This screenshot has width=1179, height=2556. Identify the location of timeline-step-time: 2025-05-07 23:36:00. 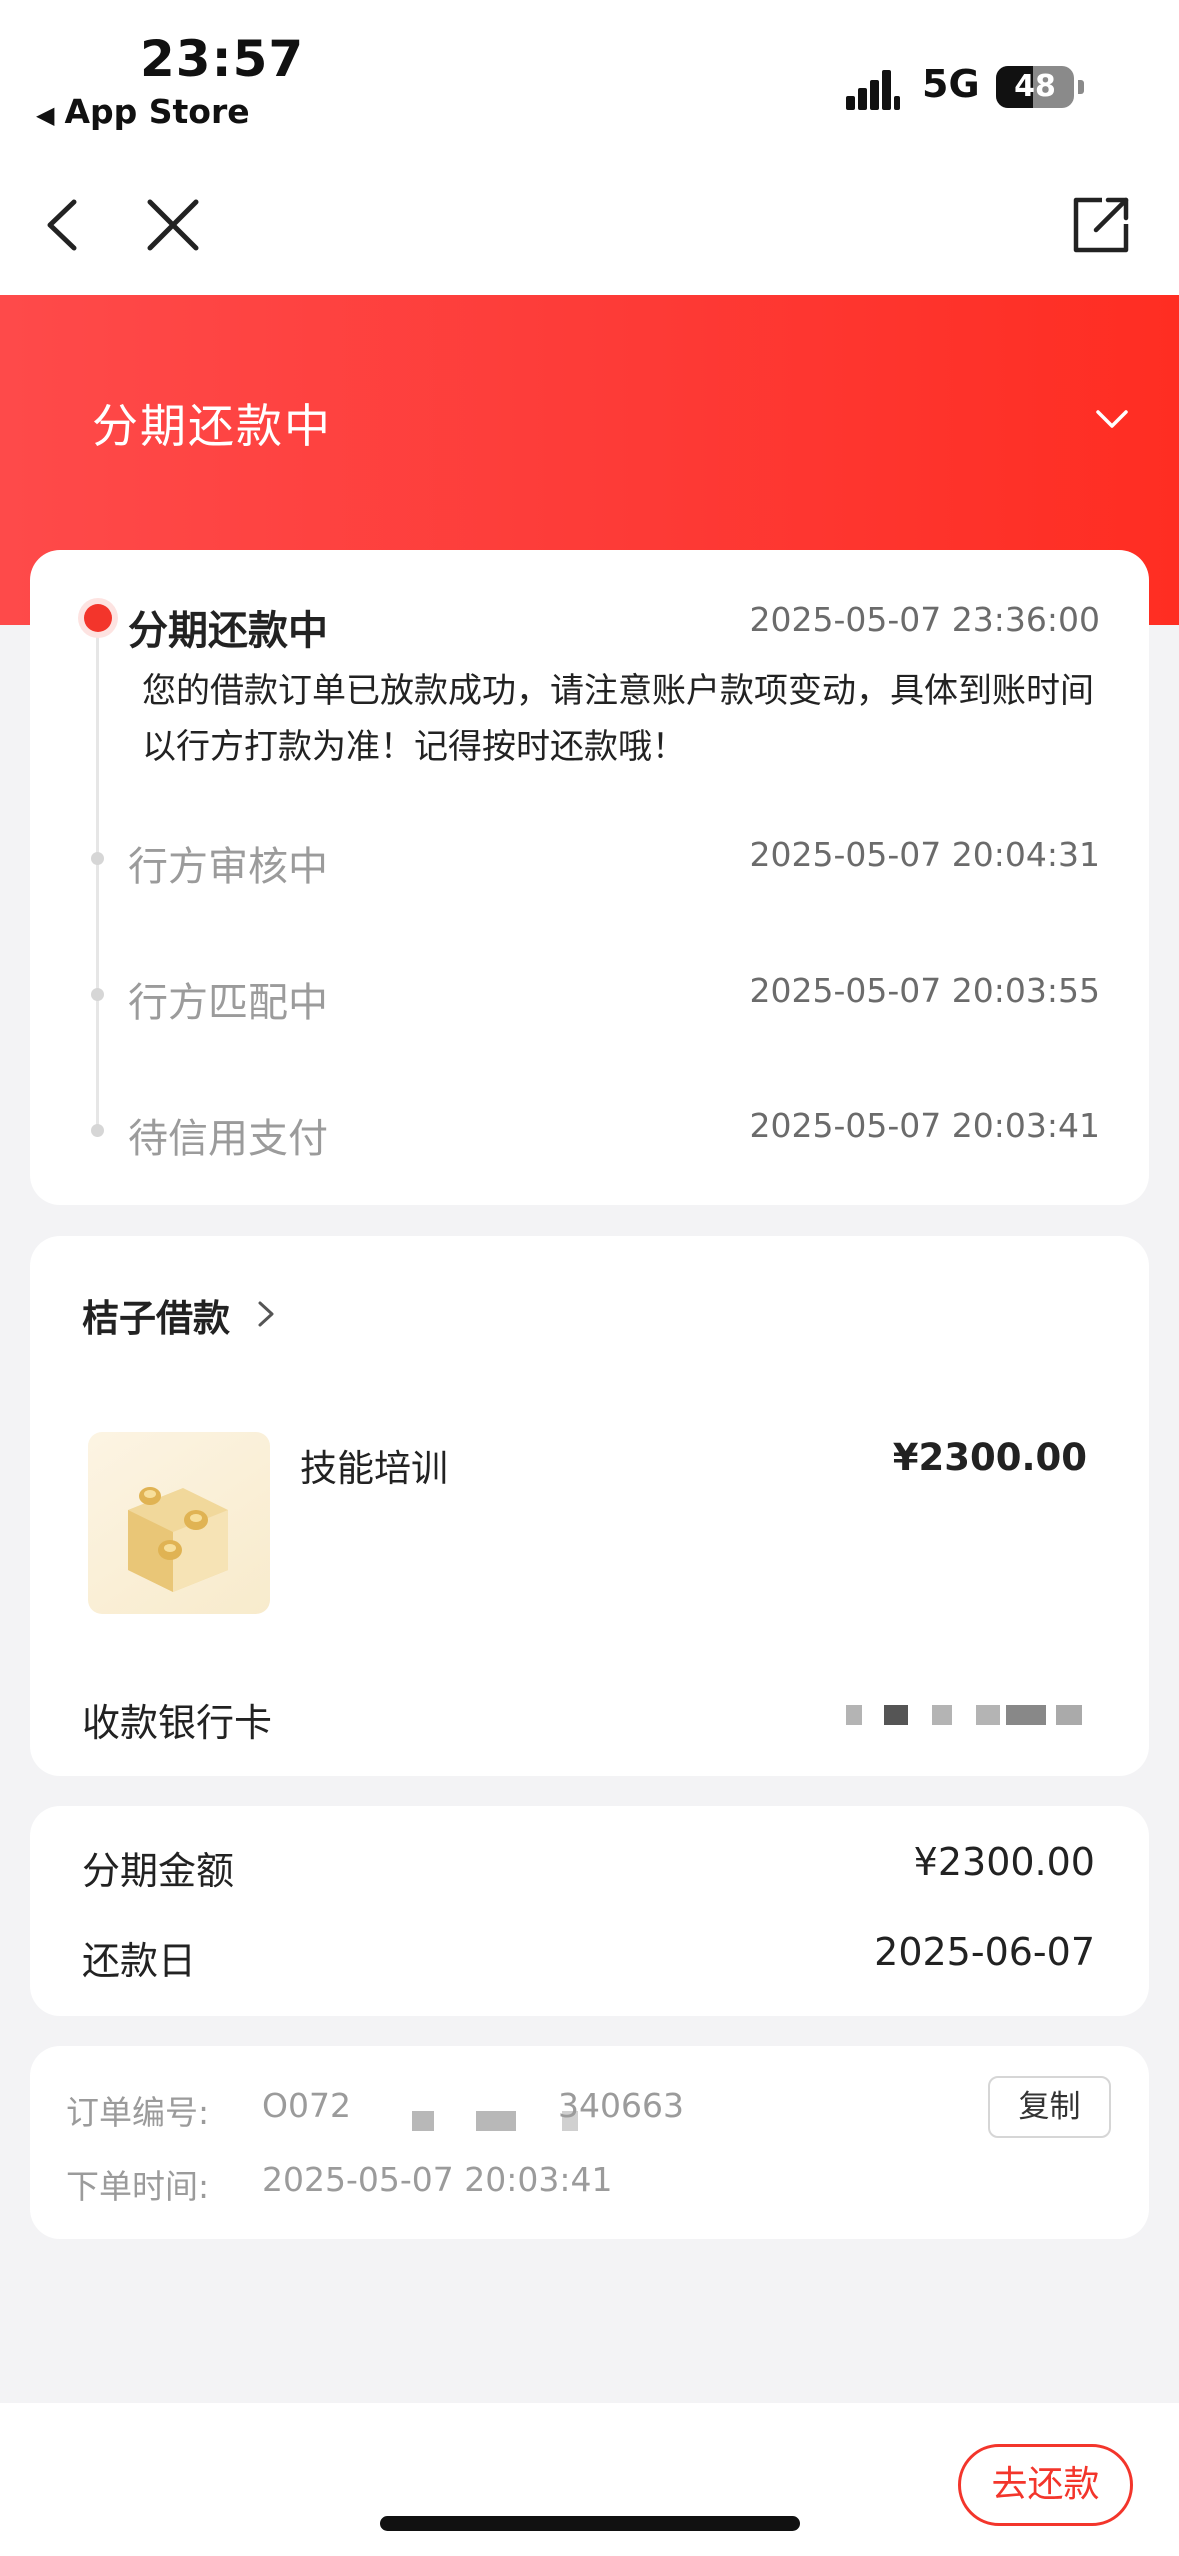
(924, 619).